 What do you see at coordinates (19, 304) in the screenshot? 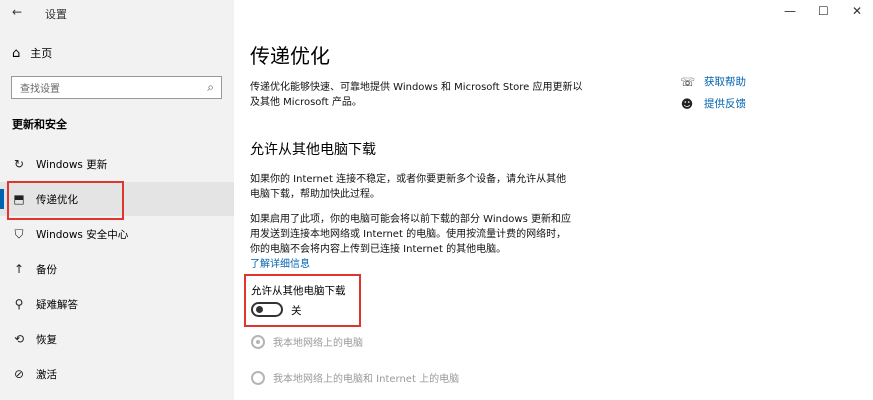
I see `wrench-icon: ⚲` at bounding box center [19, 304].